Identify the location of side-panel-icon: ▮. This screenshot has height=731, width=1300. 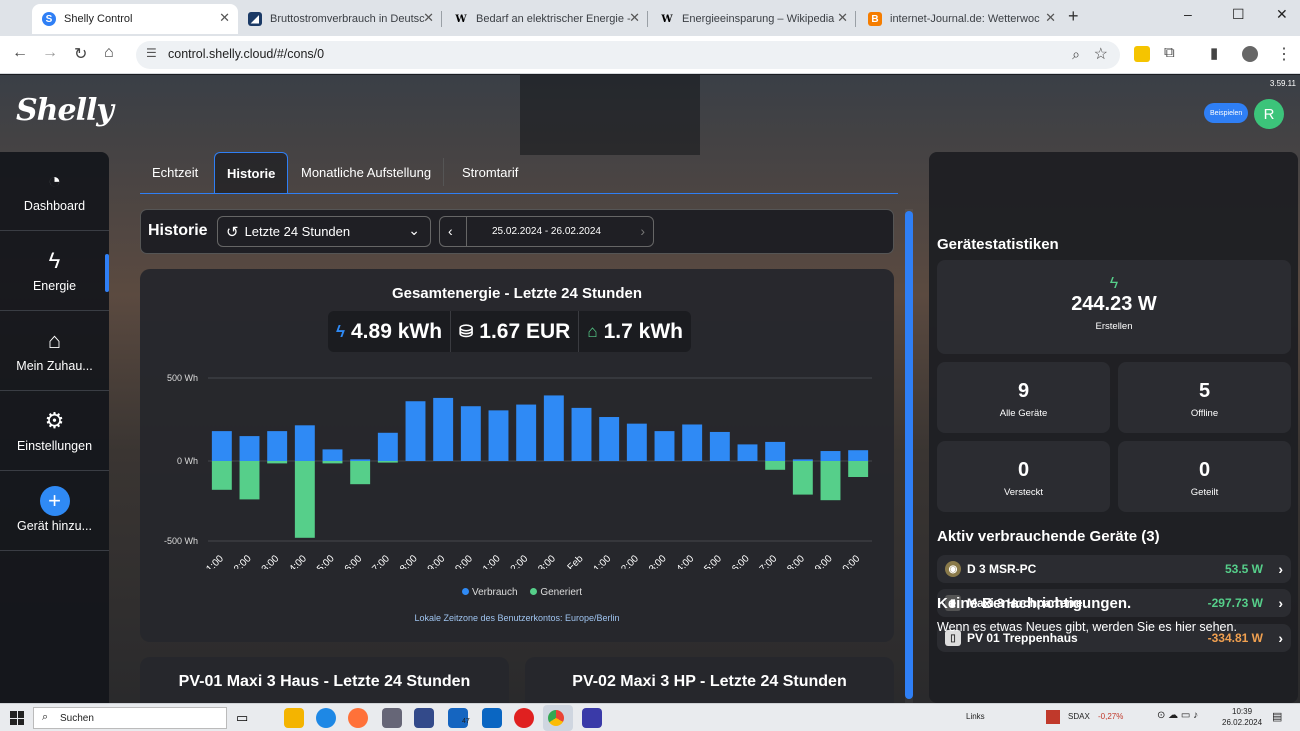
(1214, 53).